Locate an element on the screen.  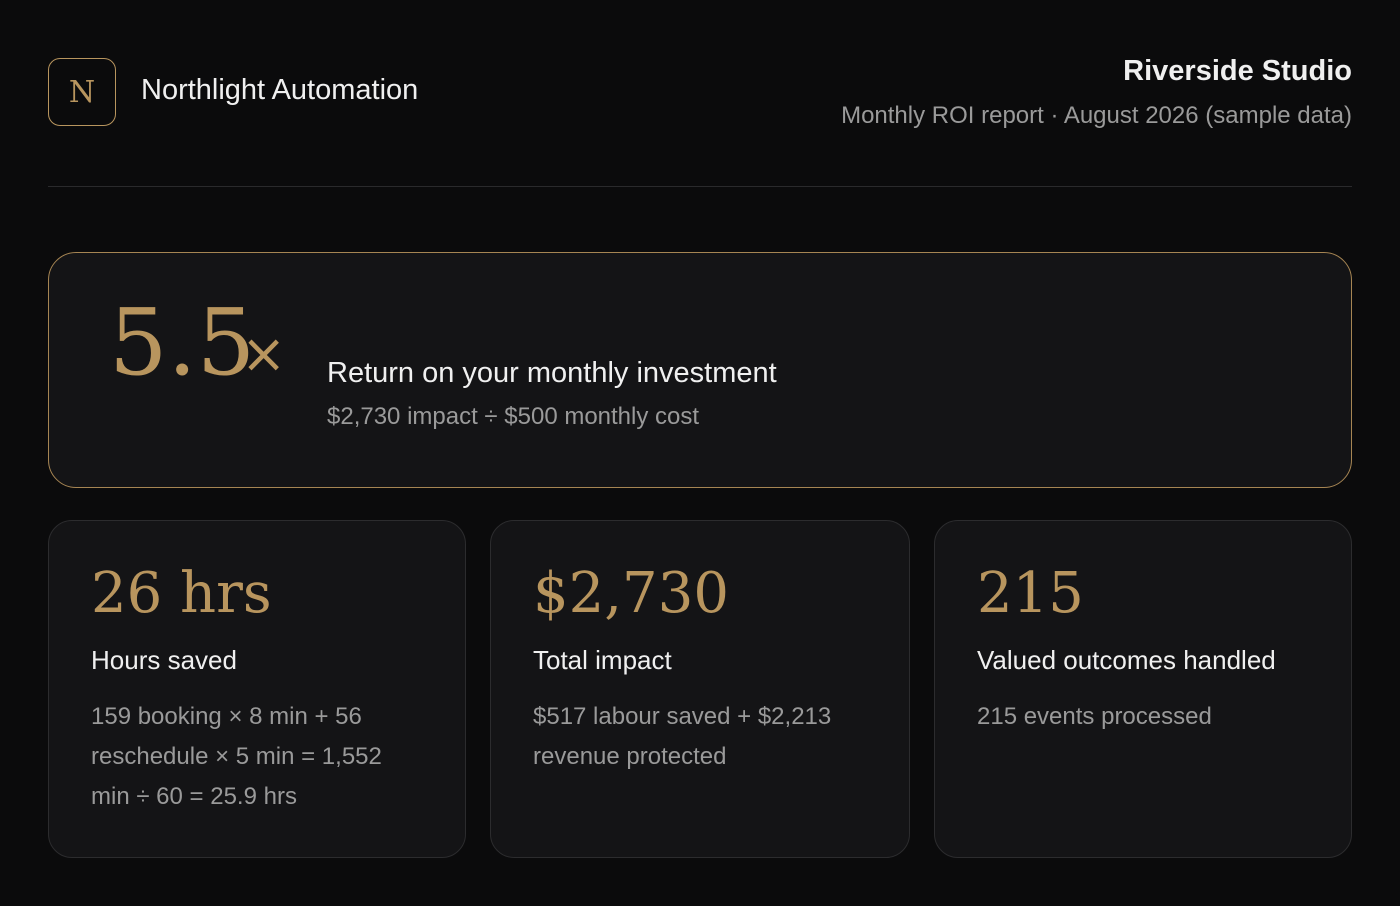
client-name: Riverside Studio is located at coordinates (1237, 71).